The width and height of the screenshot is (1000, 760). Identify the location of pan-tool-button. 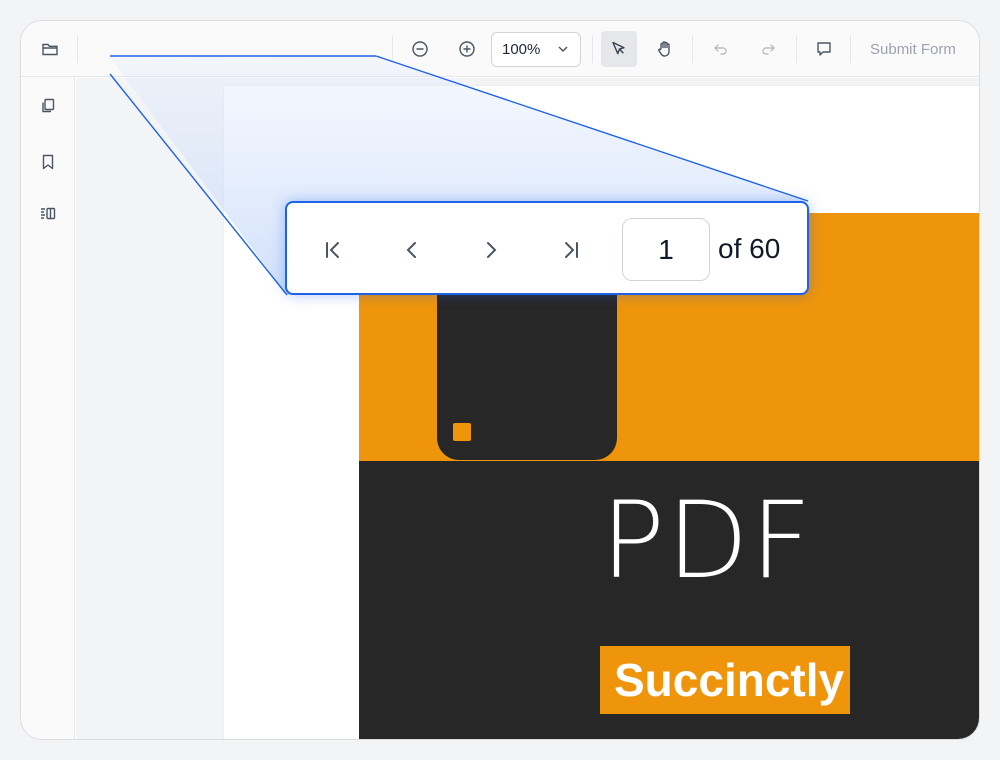
(665, 49).